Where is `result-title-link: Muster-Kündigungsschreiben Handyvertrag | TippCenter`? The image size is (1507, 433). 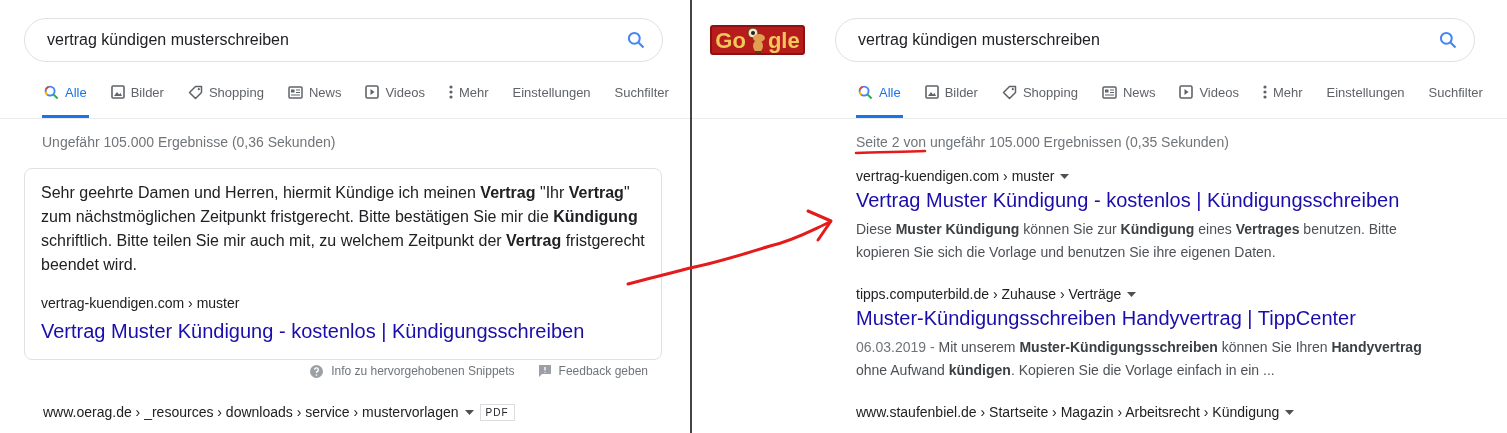
result-title-link: Muster-Kündigungsschreiben Handyvertrag | TippCenter is located at coordinates (1106, 318).